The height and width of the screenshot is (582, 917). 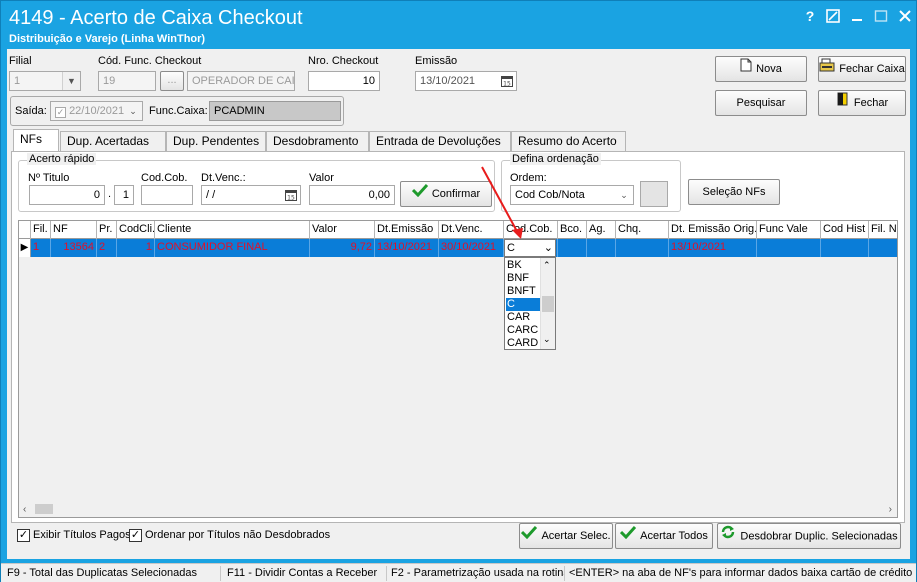 I want to click on desdobrar-button: Desdobrar Duplic. Selecionadas, so click(x=809, y=536).